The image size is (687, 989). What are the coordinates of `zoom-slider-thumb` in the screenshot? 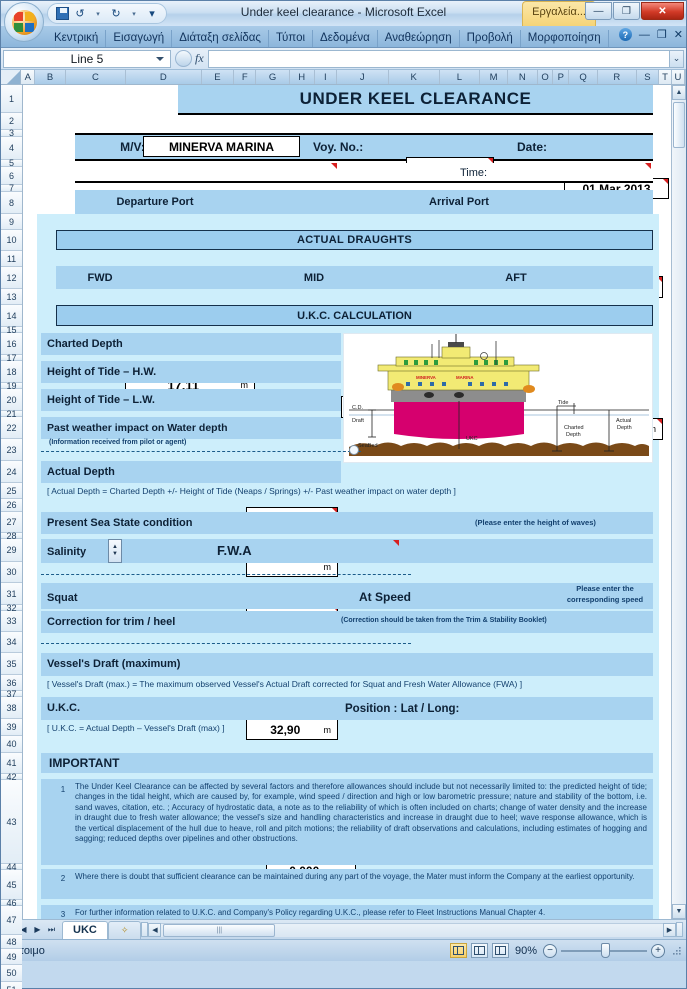 It's located at (605, 950).